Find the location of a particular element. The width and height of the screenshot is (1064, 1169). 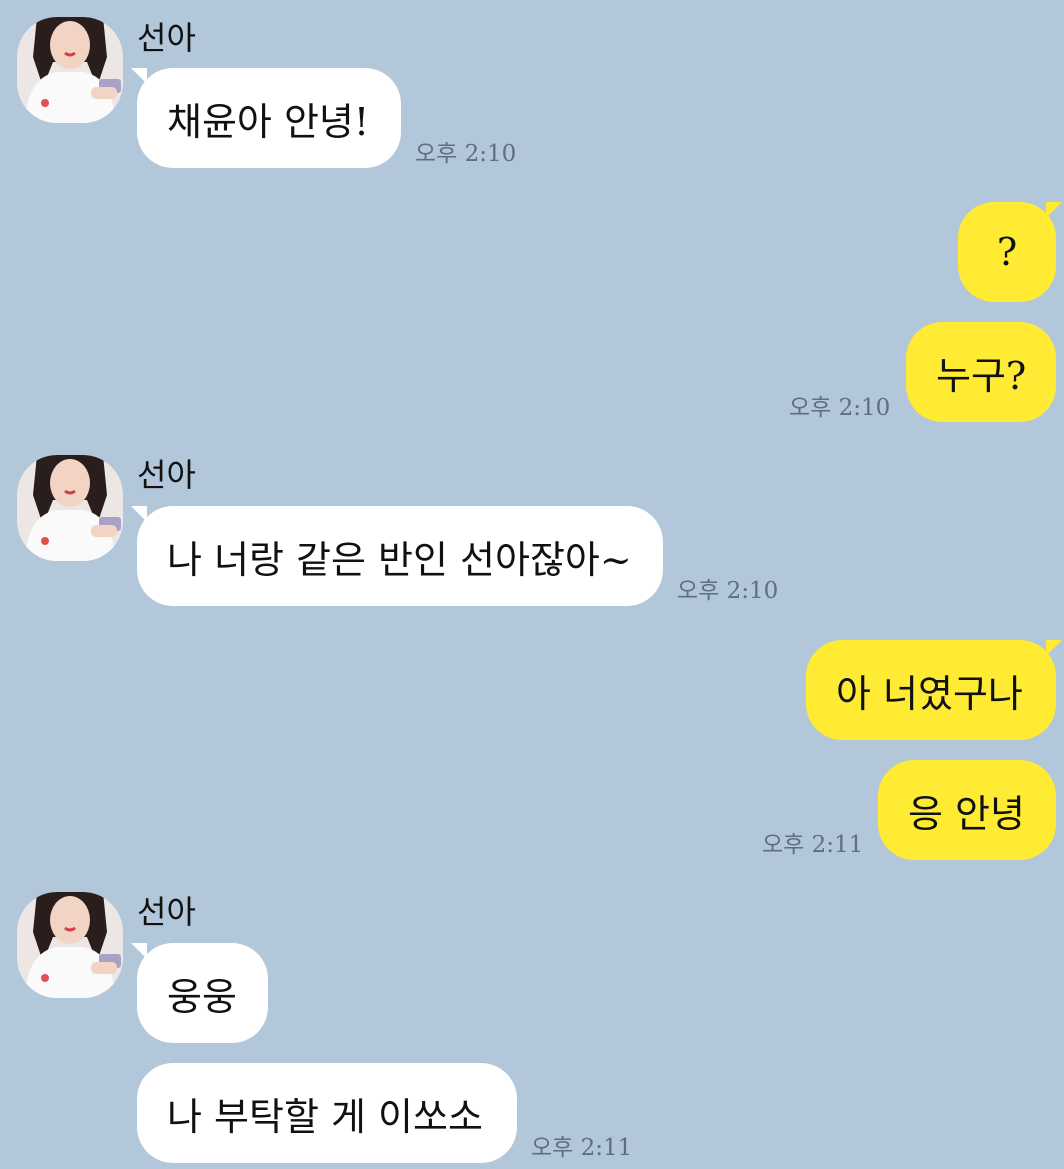

message-text: ? is located at coordinates (1007, 252).